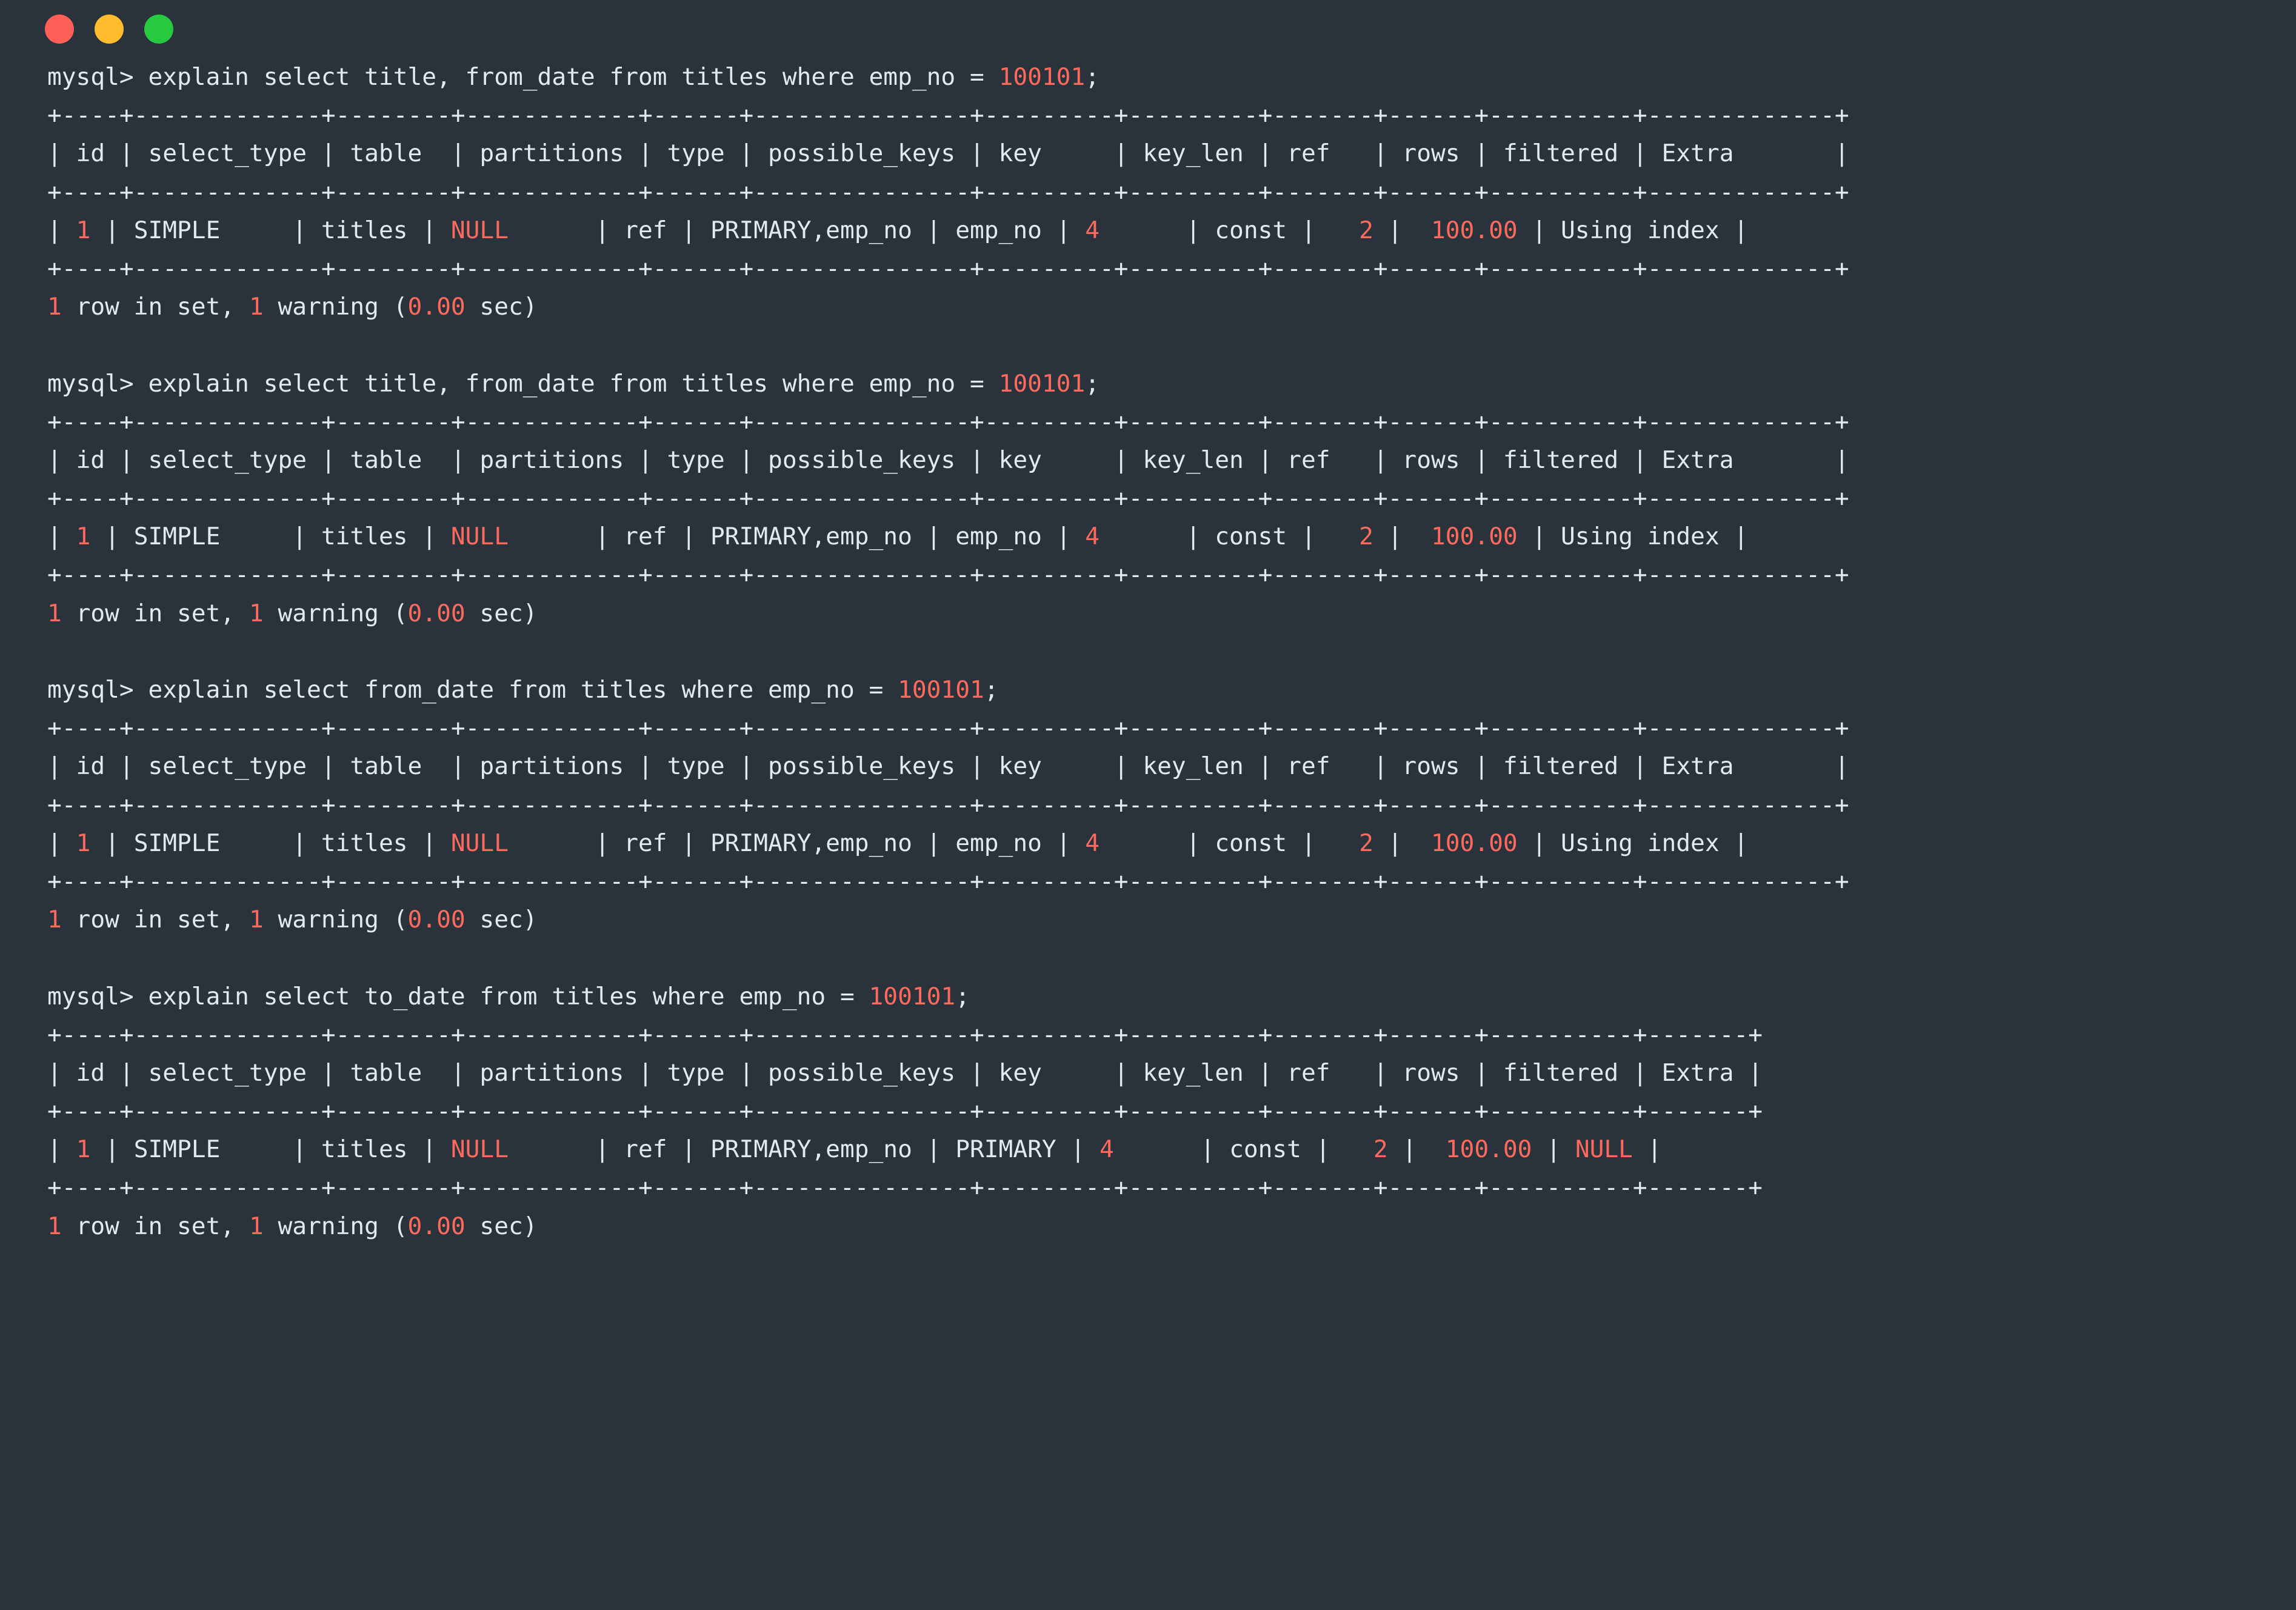 The height and width of the screenshot is (1610, 2296). I want to click on status-row-count: 1, so click(54, 307).